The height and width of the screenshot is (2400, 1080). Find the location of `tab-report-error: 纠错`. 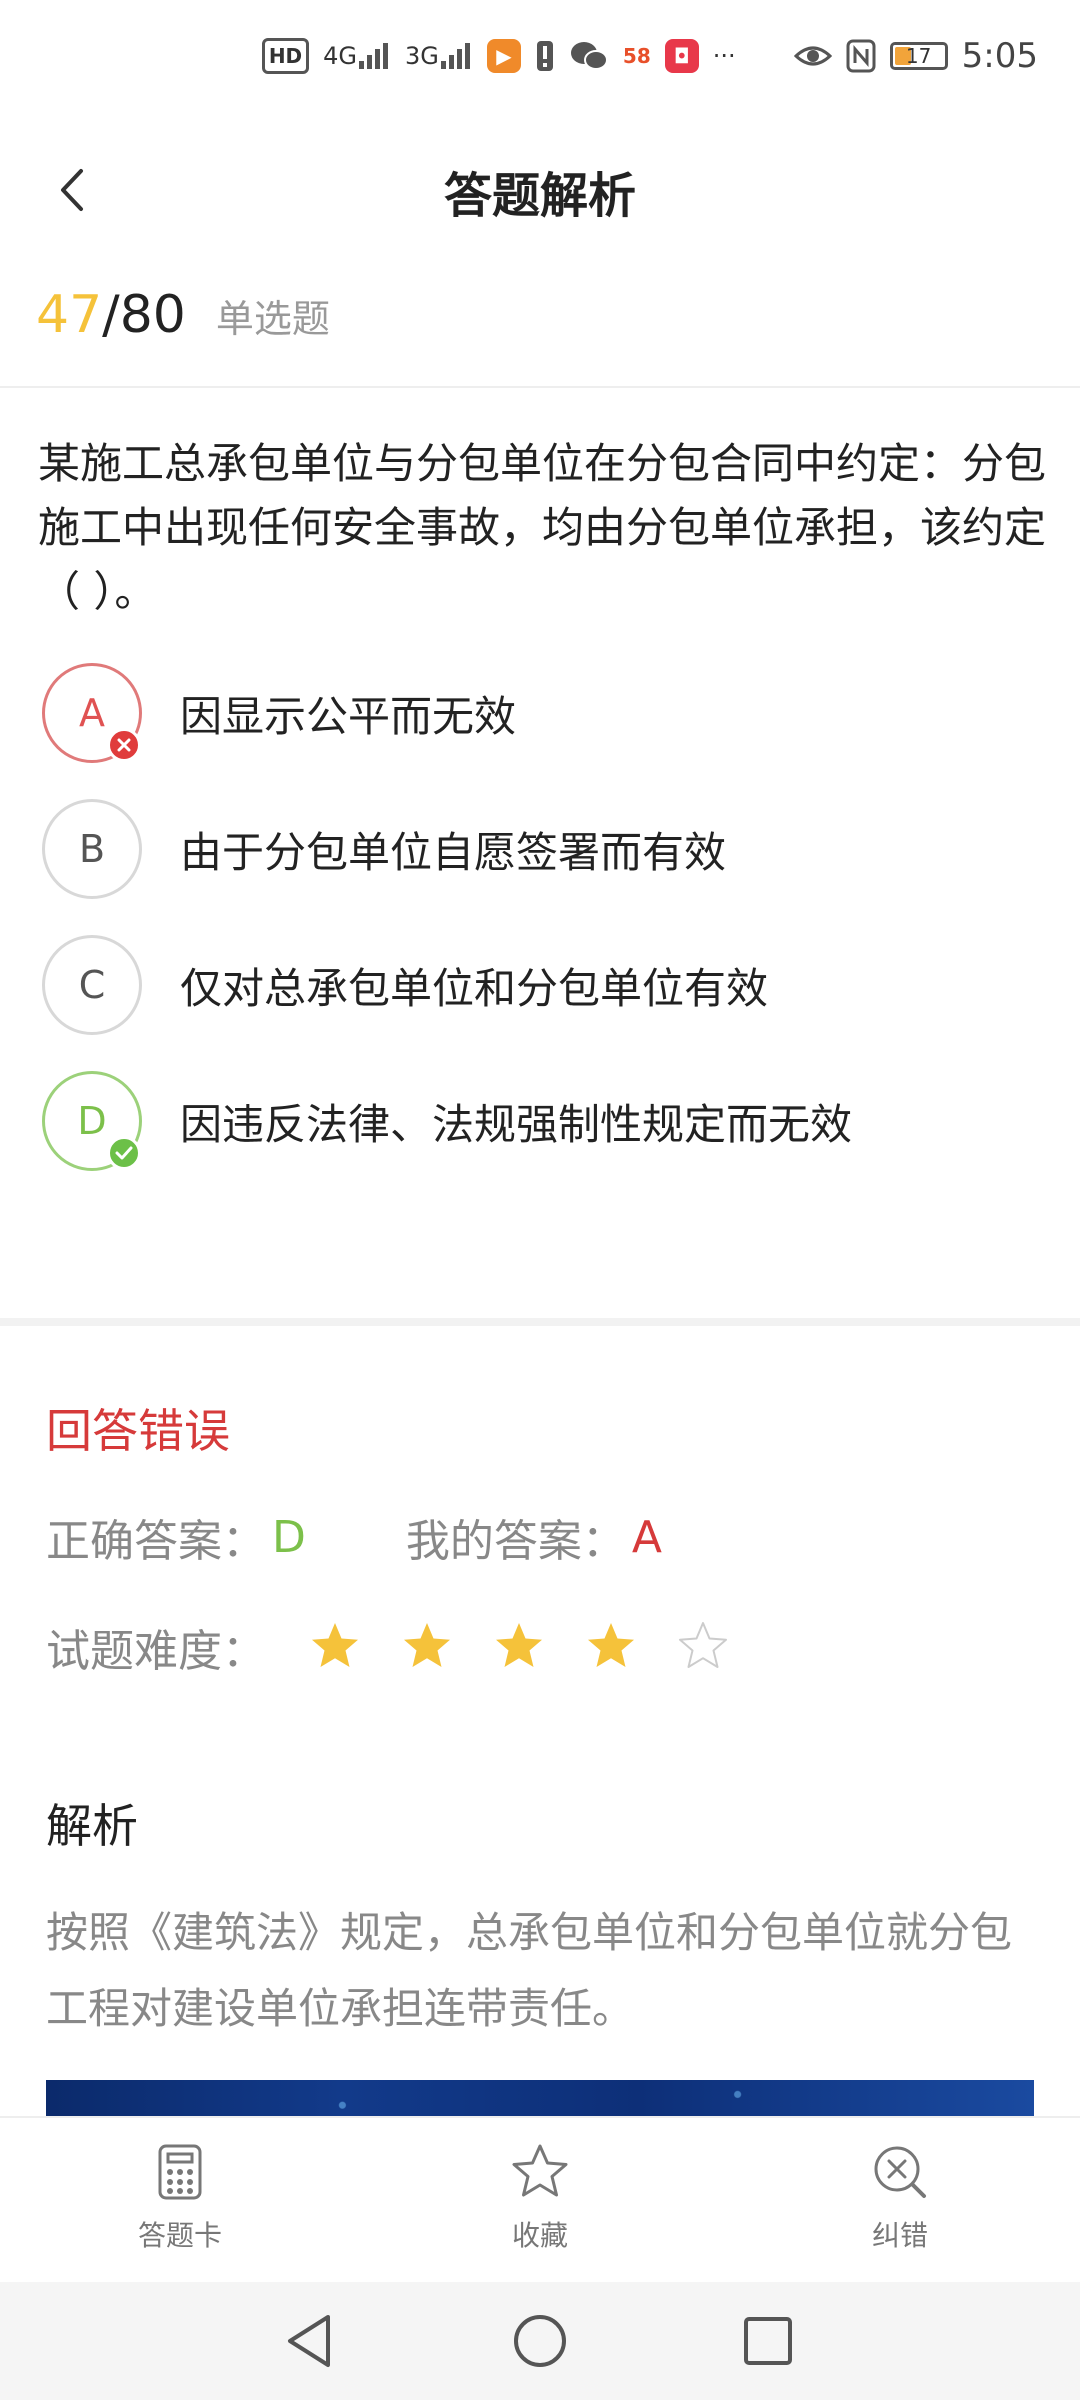

tab-report-error: 纠错 is located at coordinates (900, 2197).